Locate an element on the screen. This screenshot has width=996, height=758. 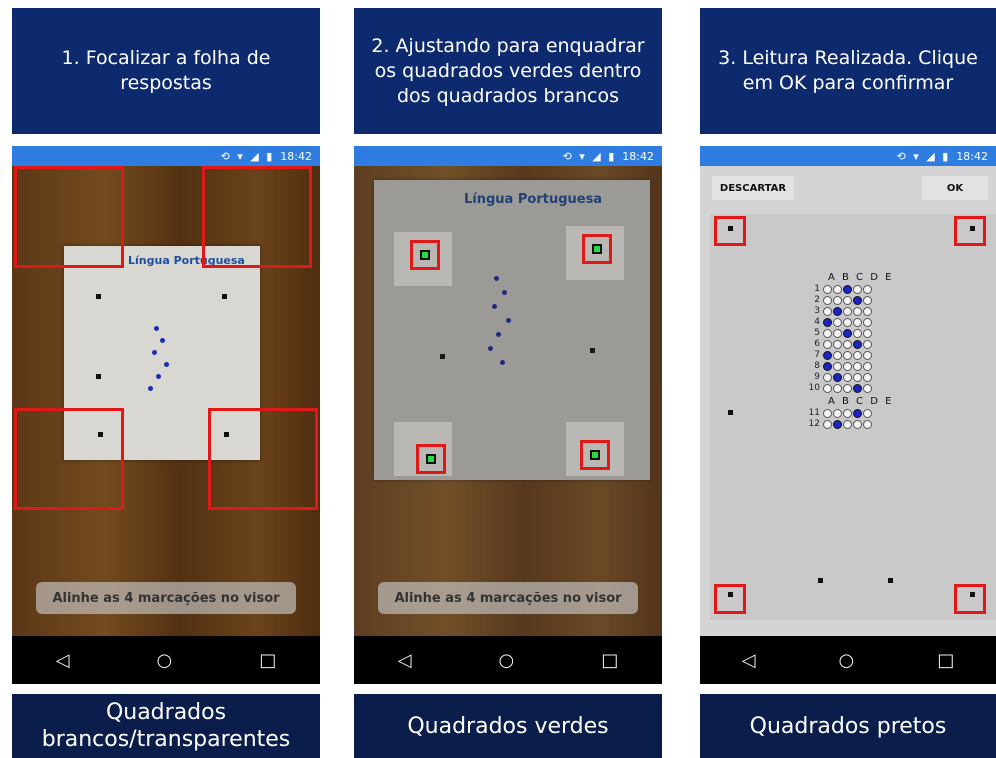
white-frame-top-left is located at coordinates (69, 217).